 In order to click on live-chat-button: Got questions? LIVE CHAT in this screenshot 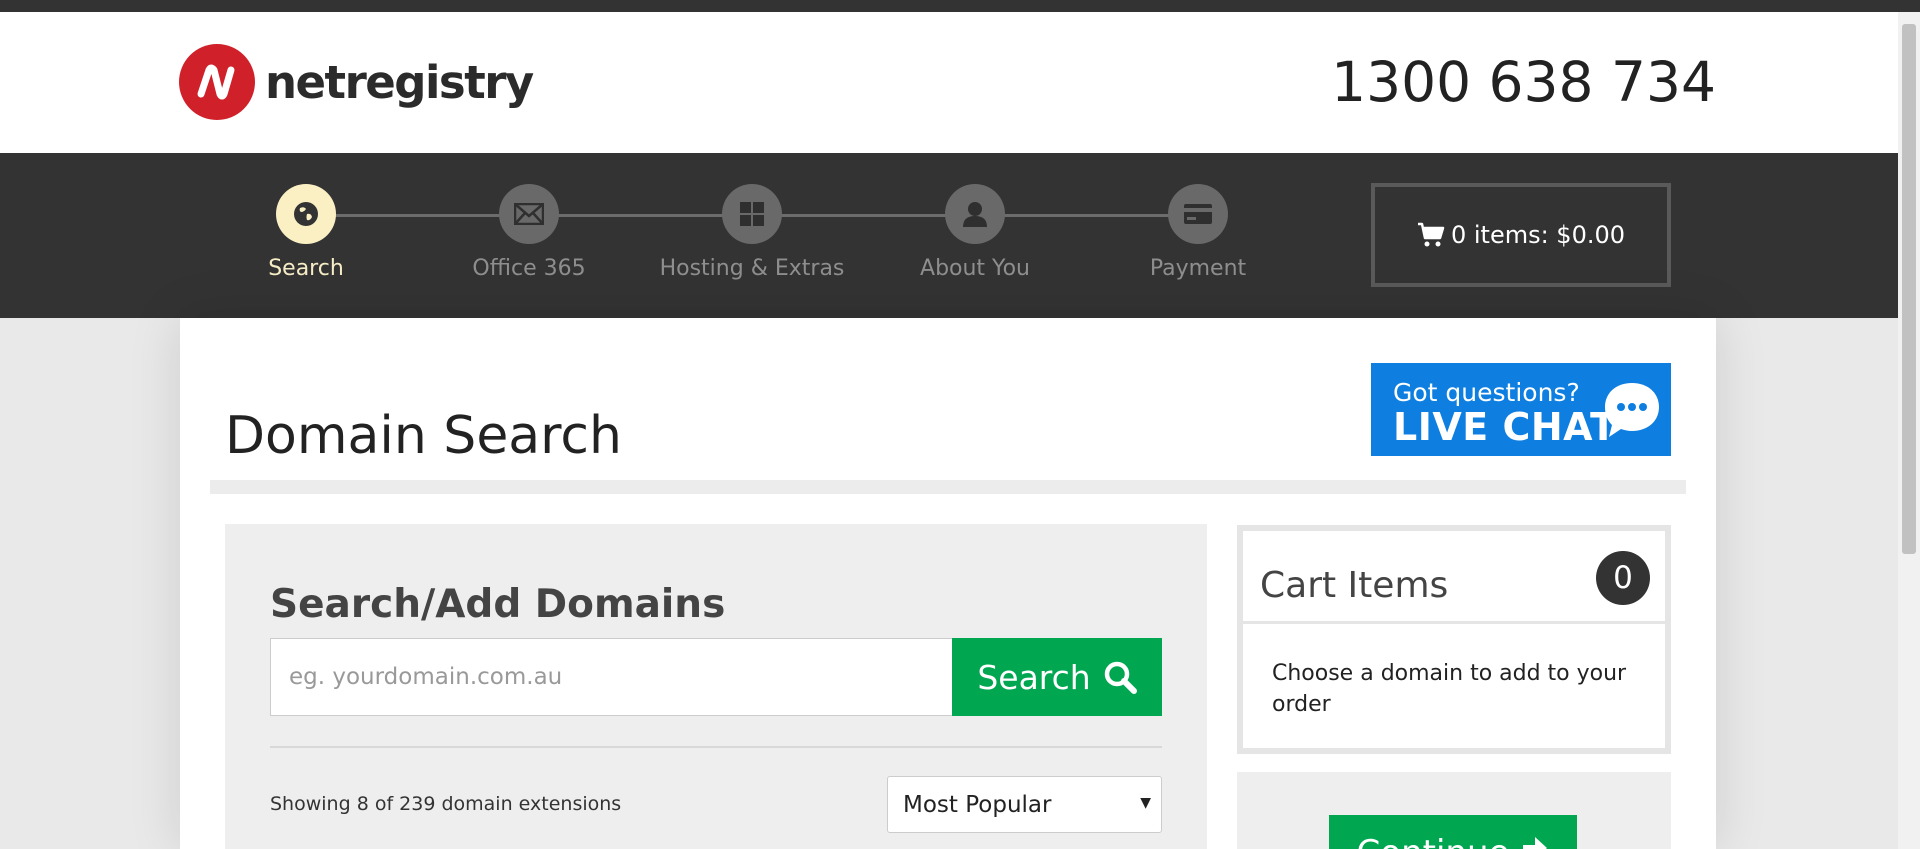, I will do `click(1521, 409)`.